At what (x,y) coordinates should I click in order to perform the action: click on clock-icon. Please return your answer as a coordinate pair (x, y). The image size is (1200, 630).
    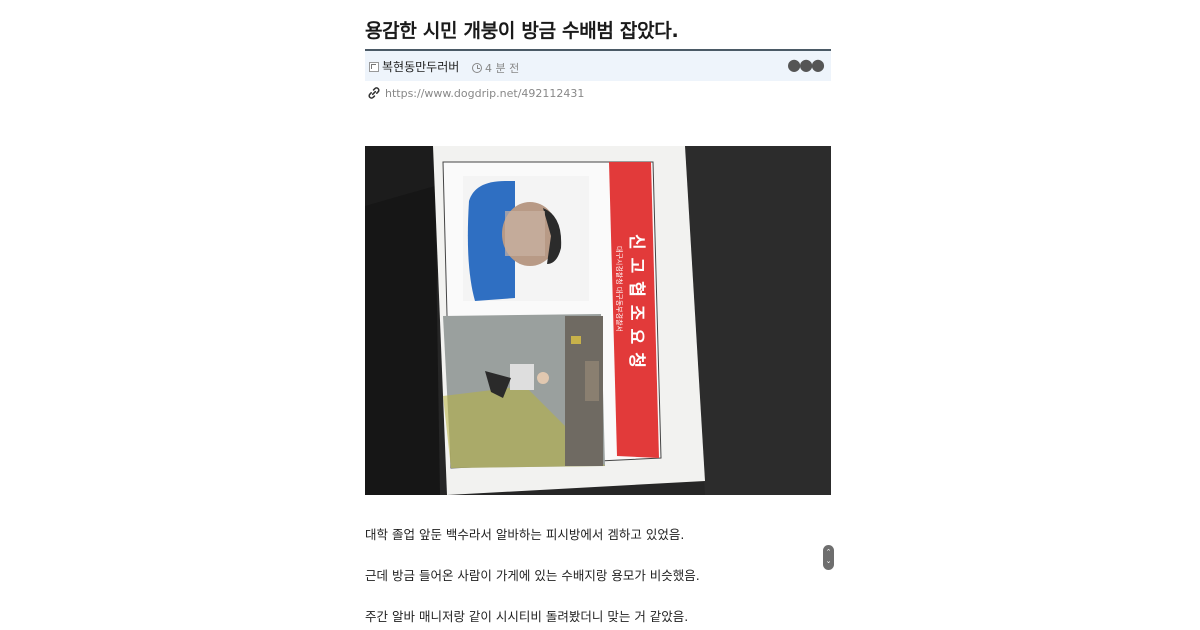
    Looking at the image, I should click on (477, 68).